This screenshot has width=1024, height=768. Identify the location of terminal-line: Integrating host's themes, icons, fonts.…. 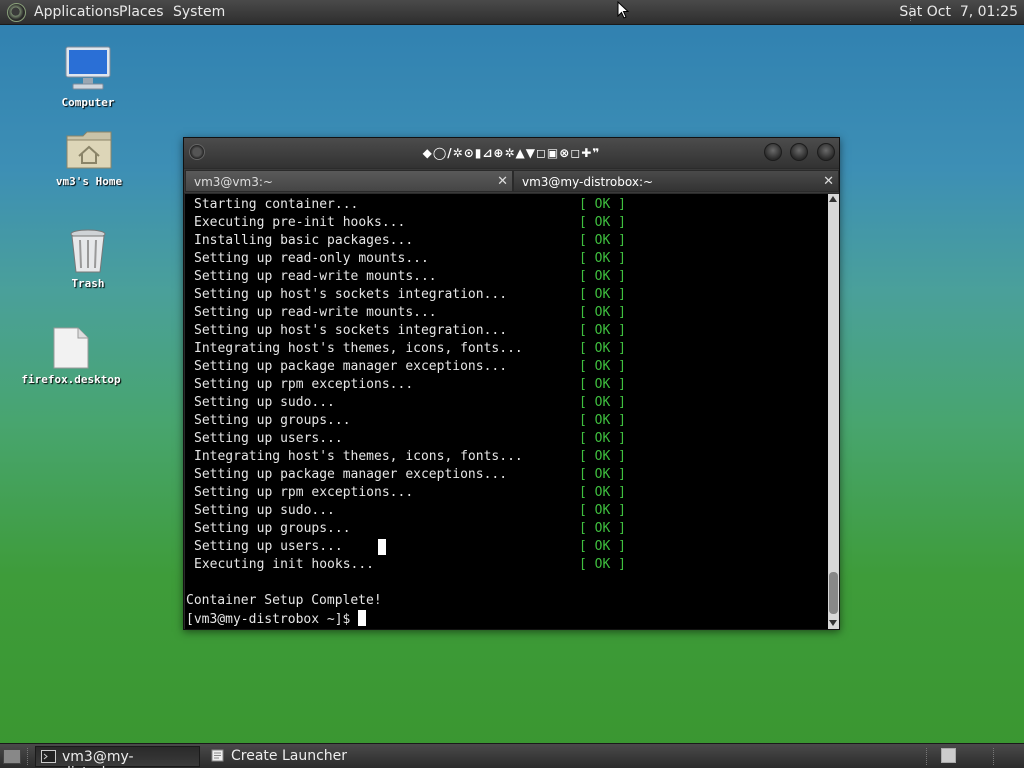
(506, 349).